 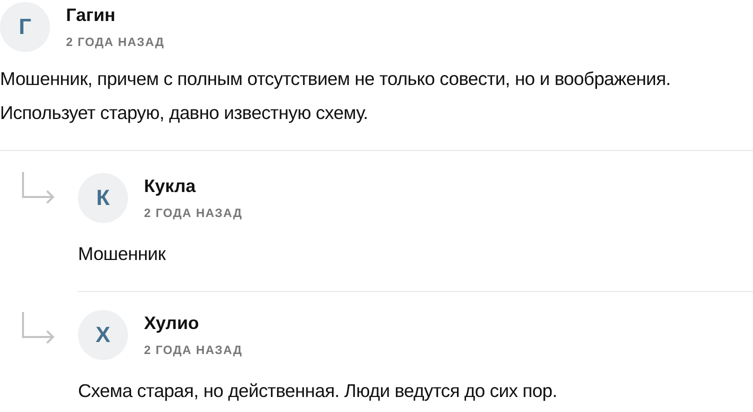 What do you see at coordinates (25, 27) in the screenshot?
I see `avatar: Г` at bounding box center [25, 27].